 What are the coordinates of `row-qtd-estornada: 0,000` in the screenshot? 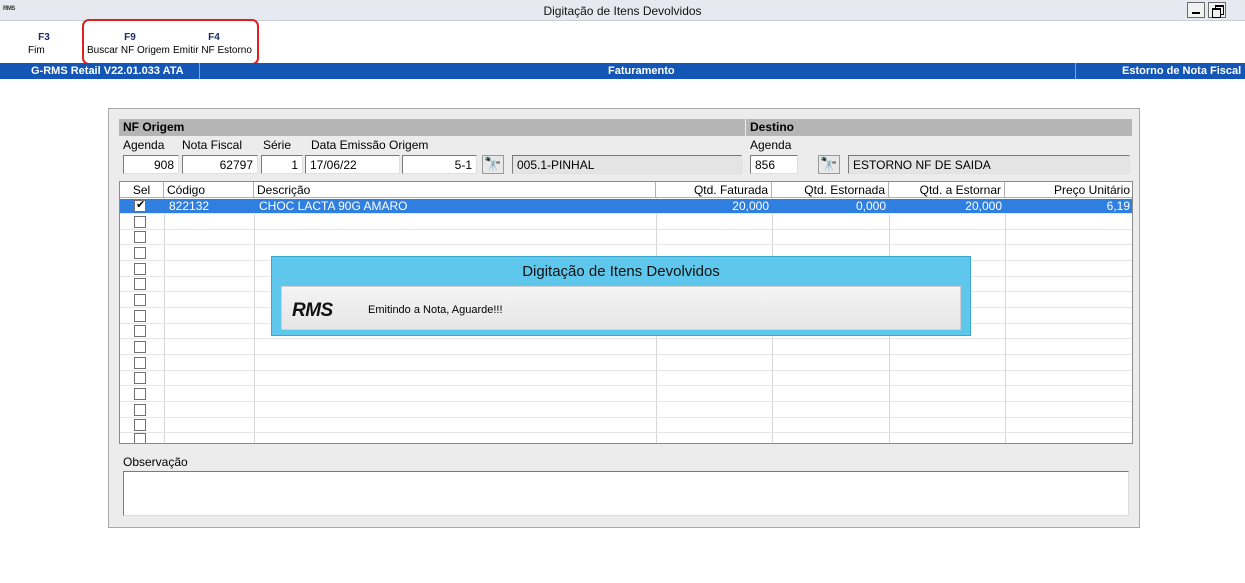 It's located at (870, 206).